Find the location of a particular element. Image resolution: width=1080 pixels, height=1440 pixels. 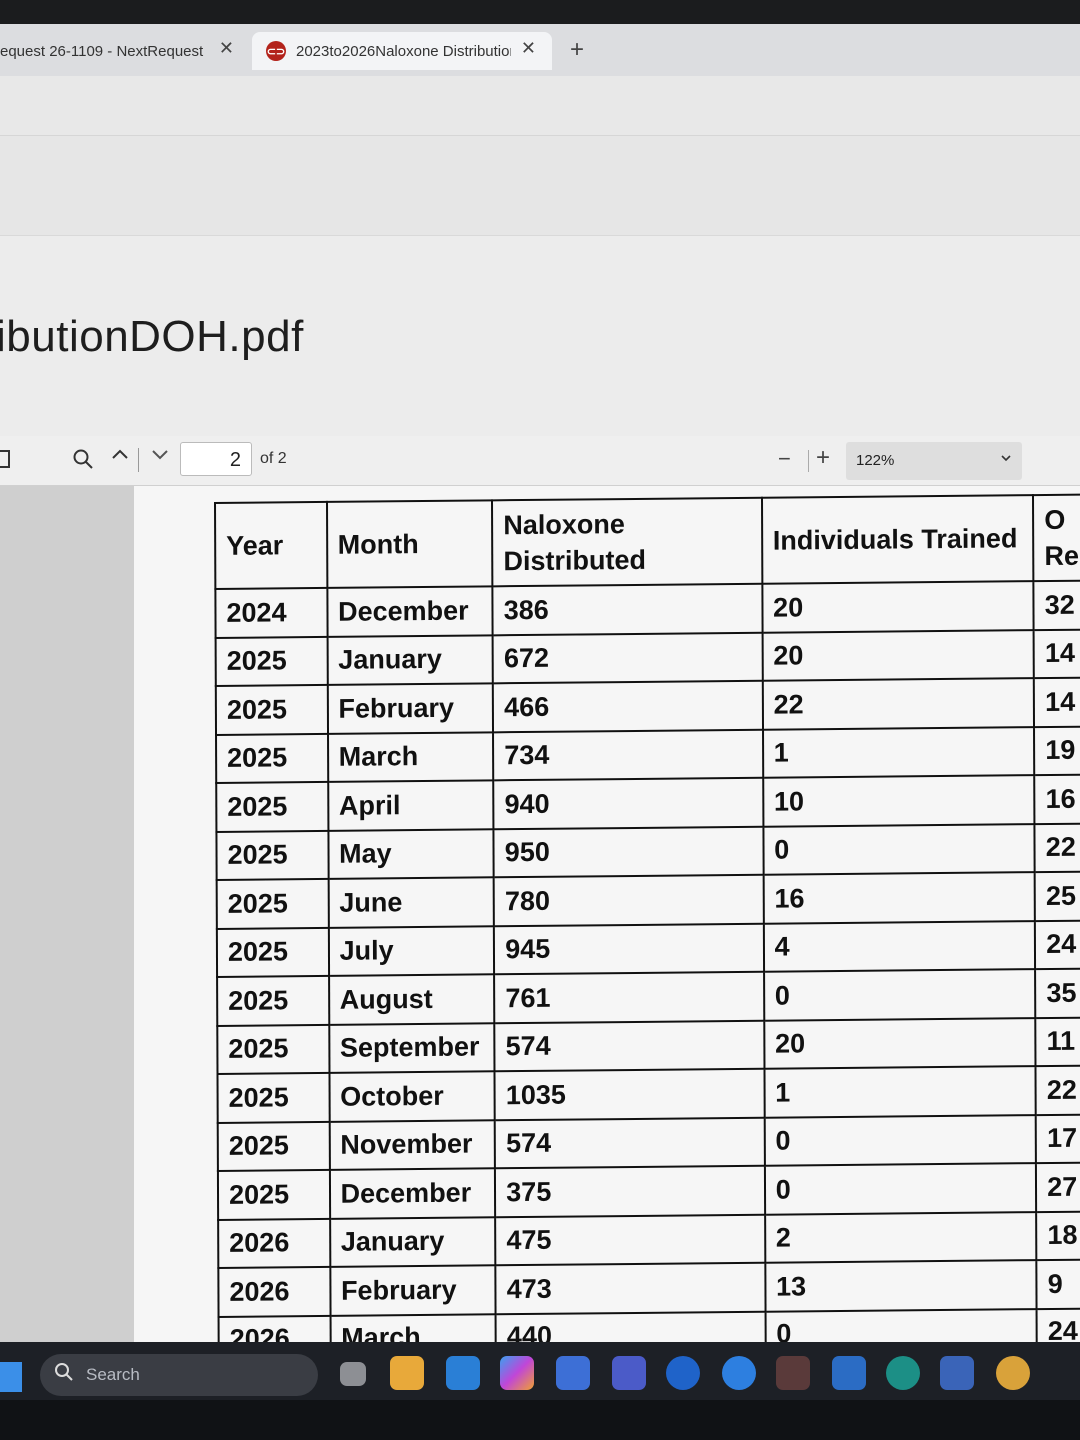

table-row: 2025 November 574 0 17 is located at coordinates (648, 1142).